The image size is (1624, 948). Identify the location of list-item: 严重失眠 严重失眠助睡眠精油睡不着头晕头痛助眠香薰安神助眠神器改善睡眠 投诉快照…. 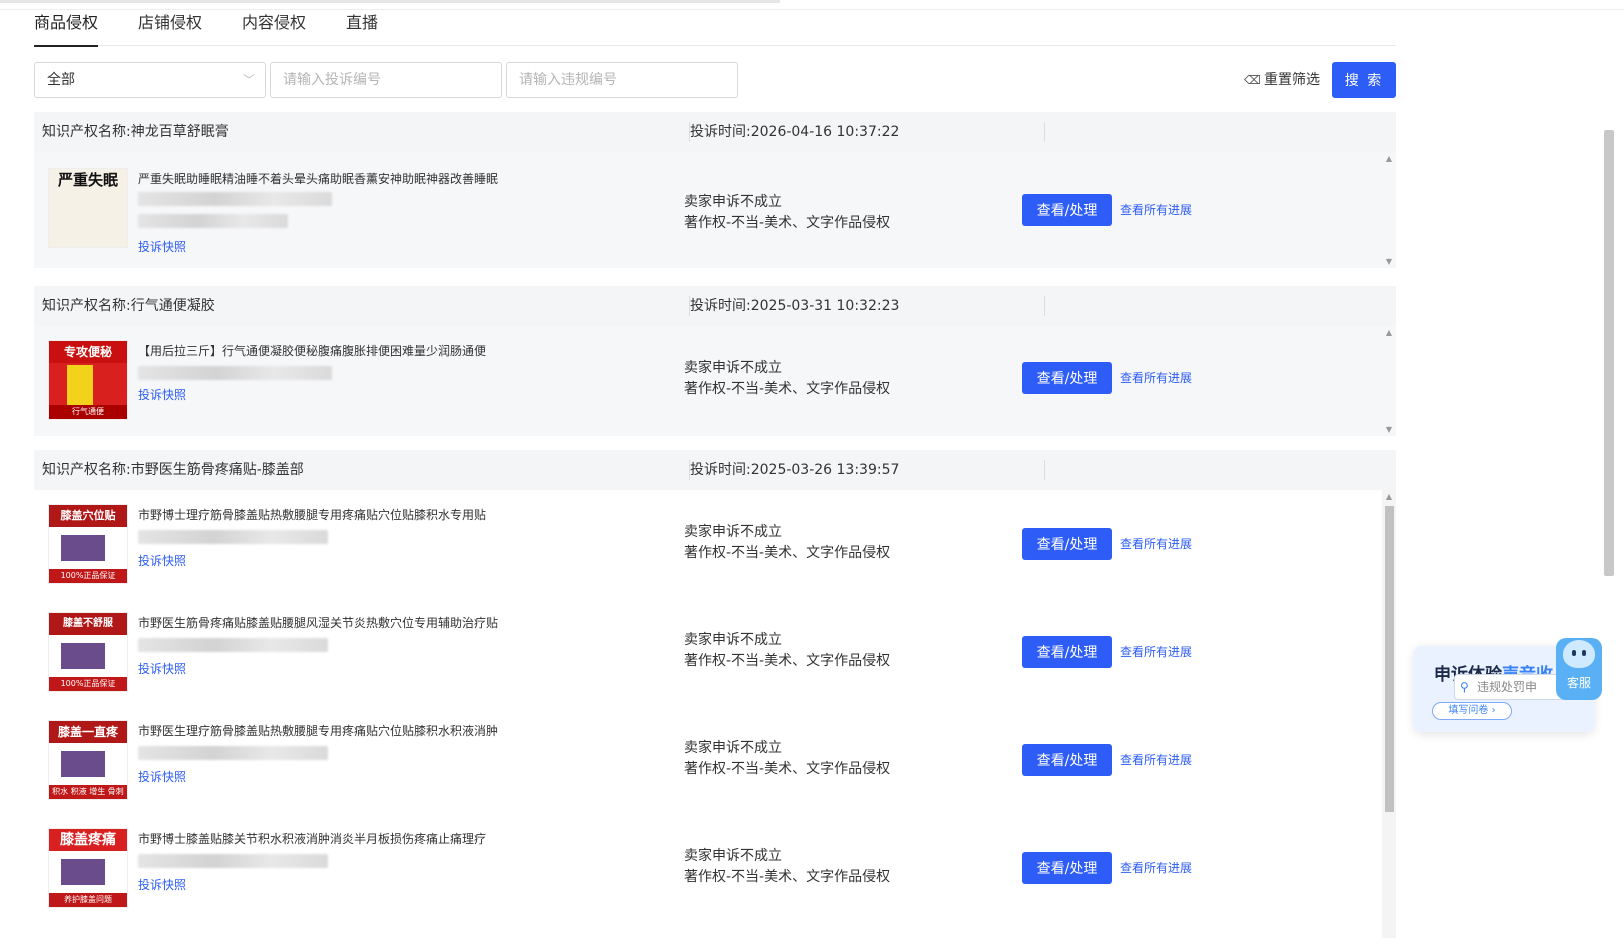
(704, 208).